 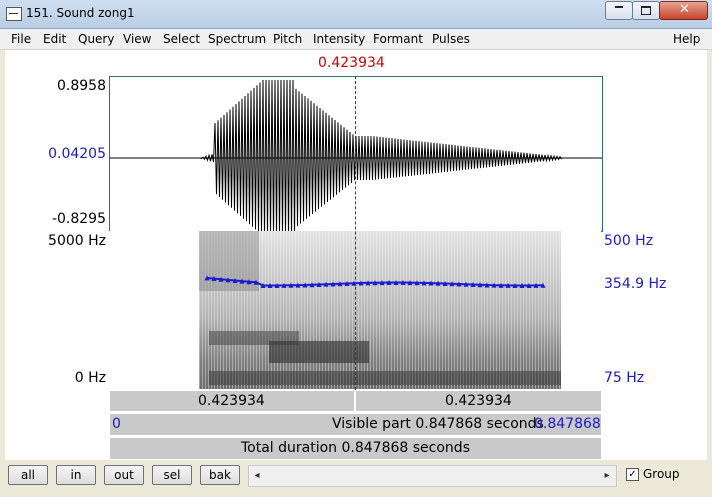 I want to click on menu-file: File, so click(x=21, y=39).